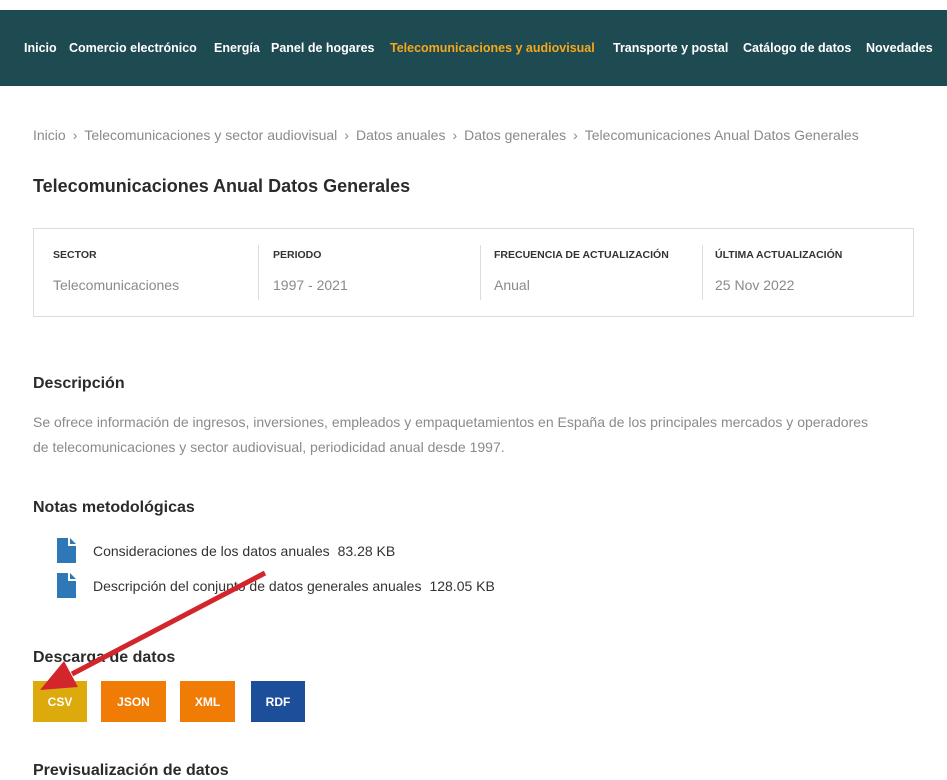 The height and width of the screenshot is (780, 947). I want to click on note-file-size: 83.28 KB, so click(366, 550).